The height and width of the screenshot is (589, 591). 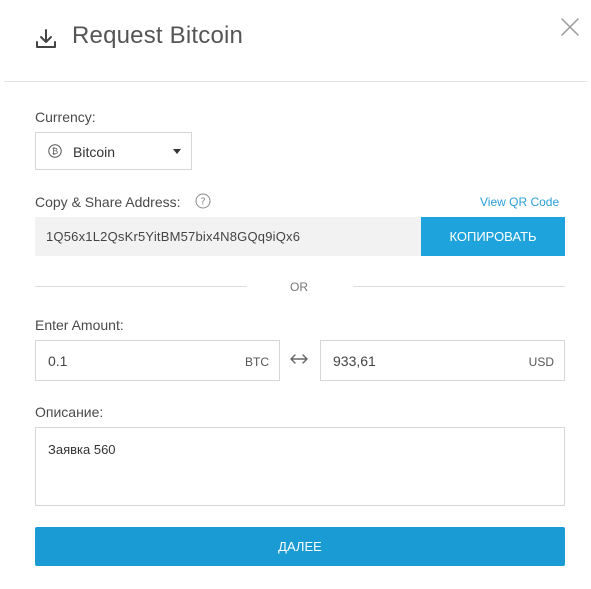 I want to click on address-value: 1Q56x1L2QsKr5YitBM57bix4N8GQq9iQx6, so click(x=173, y=236).